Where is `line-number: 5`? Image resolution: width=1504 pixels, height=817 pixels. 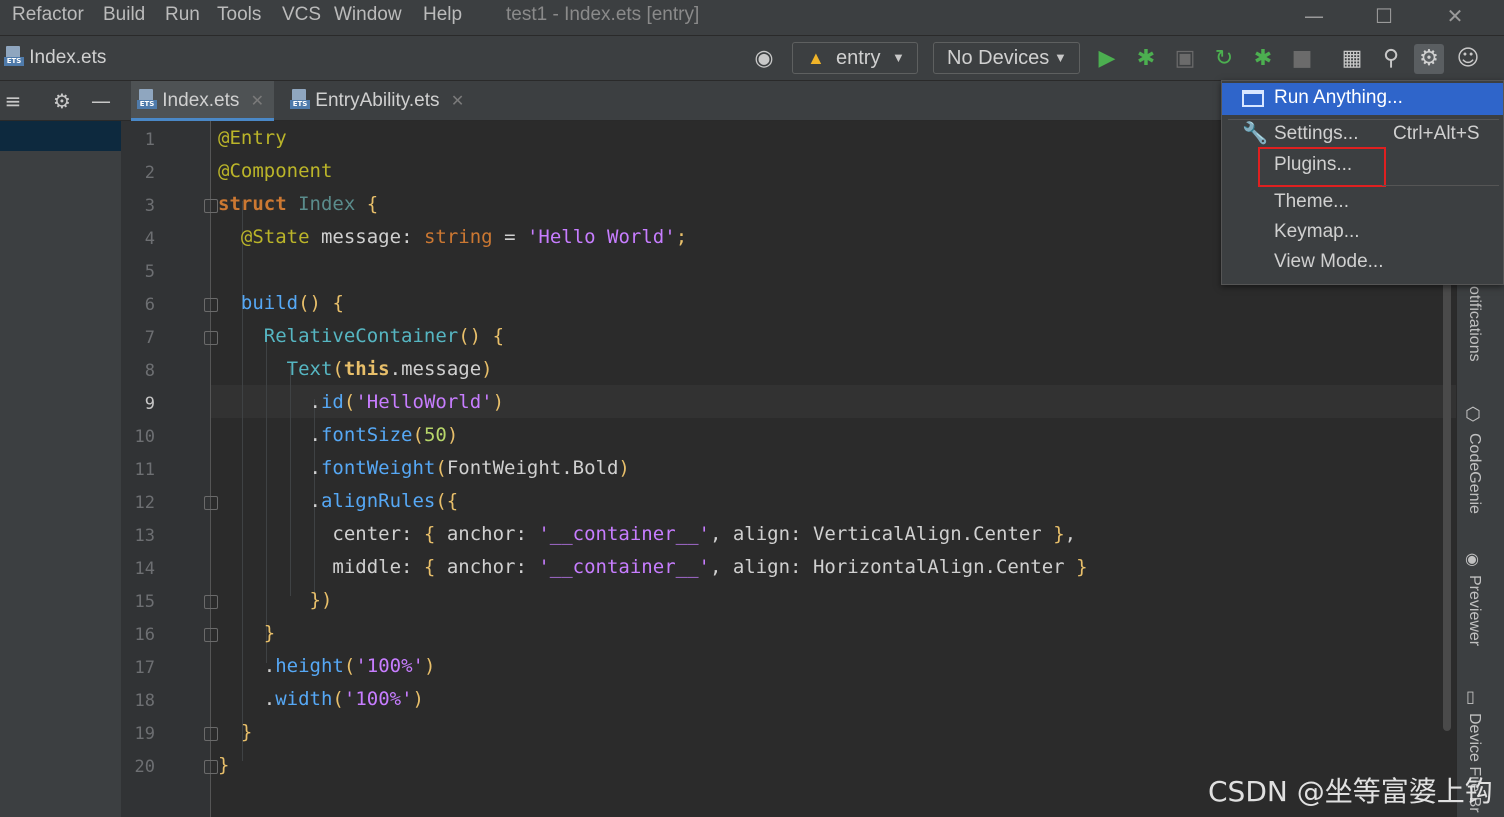
line-number: 5 is located at coordinates (149, 272).